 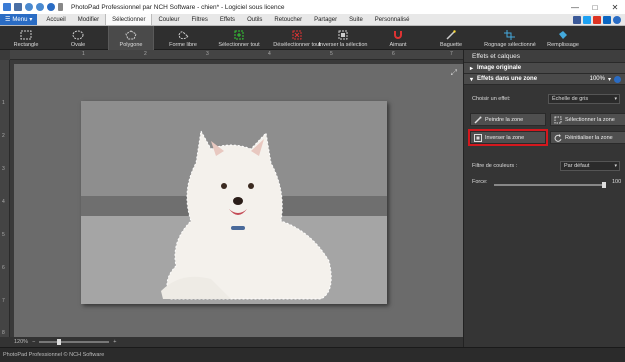 What do you see at coordinates (587, 119) in the screenshot?
I see `select-area-button: Sélectionner la zone` at bounding box center [587, 119].